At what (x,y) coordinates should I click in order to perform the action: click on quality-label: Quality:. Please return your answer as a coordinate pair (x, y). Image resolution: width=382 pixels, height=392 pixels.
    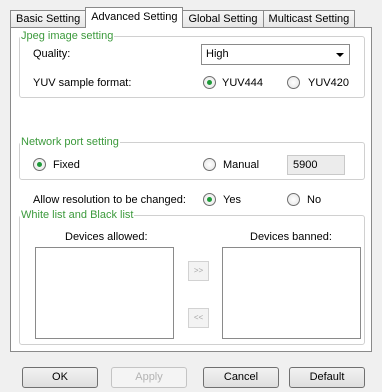
    Looking at the image, I should click on (52, 54).